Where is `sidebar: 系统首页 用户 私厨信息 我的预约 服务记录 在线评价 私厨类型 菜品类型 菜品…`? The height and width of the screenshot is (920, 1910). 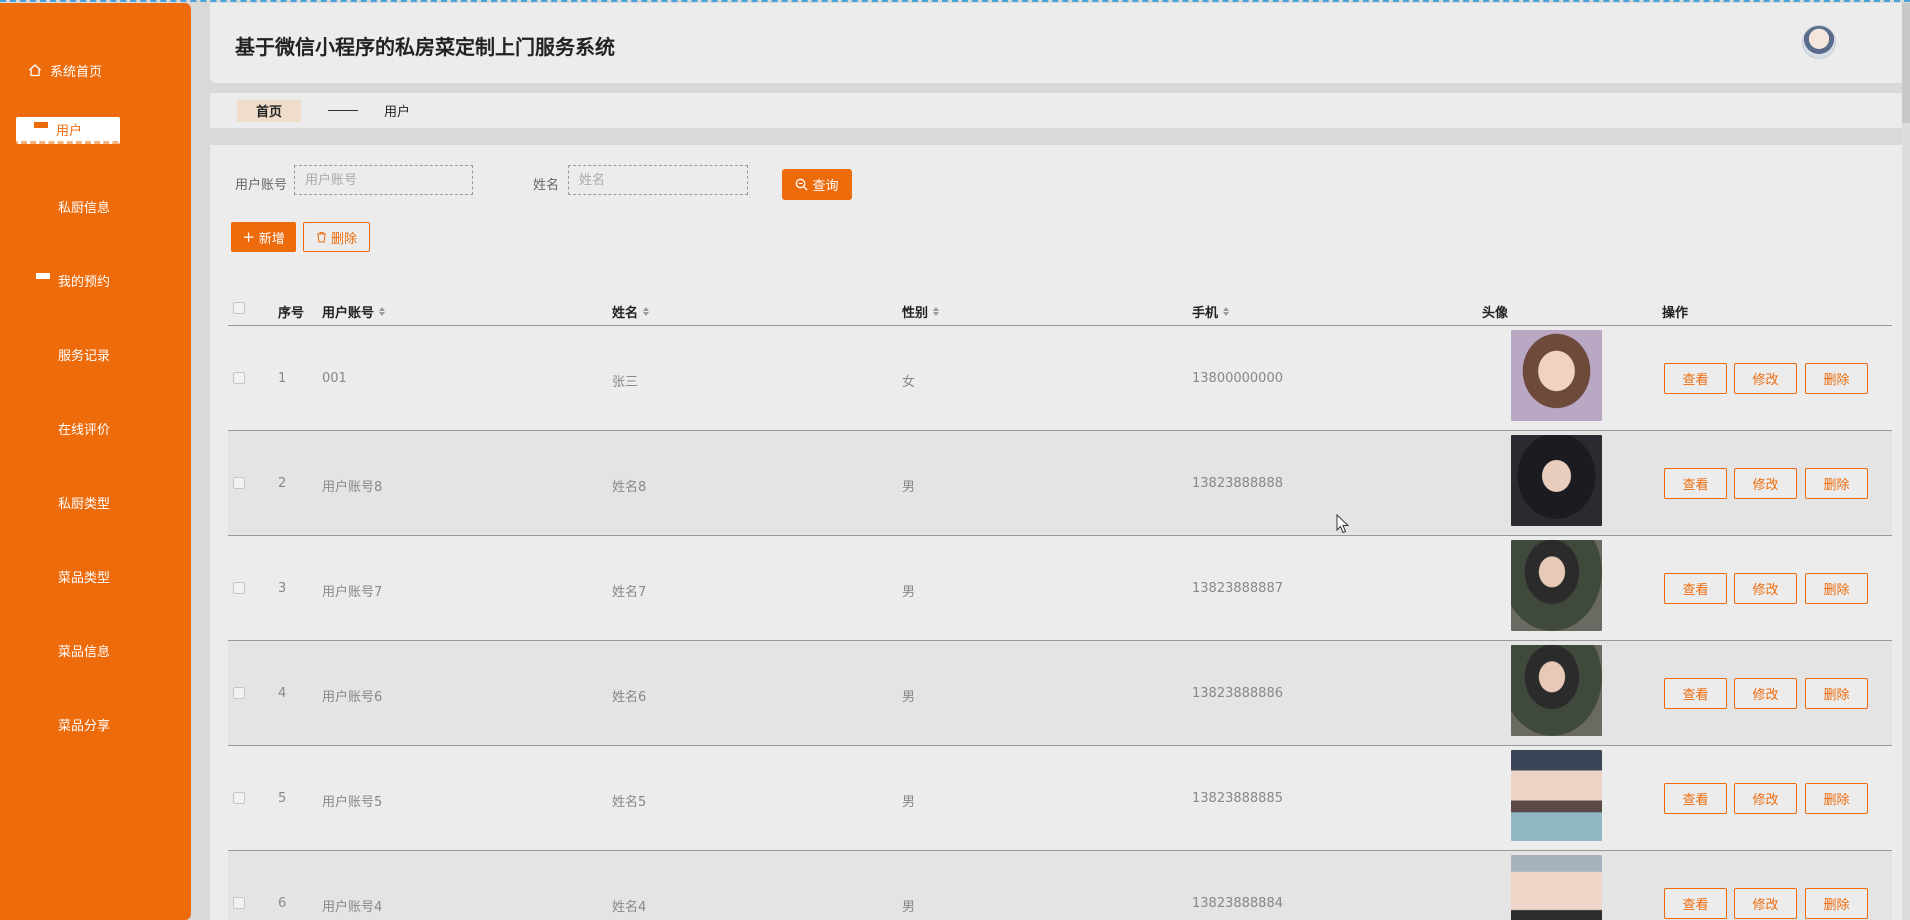
sidebar: 系统首页 用户 私厨信息 我的预约 服务记录 在线评价 私厨类型 菜品类型 菜品… is located at coordinates (95, 461).